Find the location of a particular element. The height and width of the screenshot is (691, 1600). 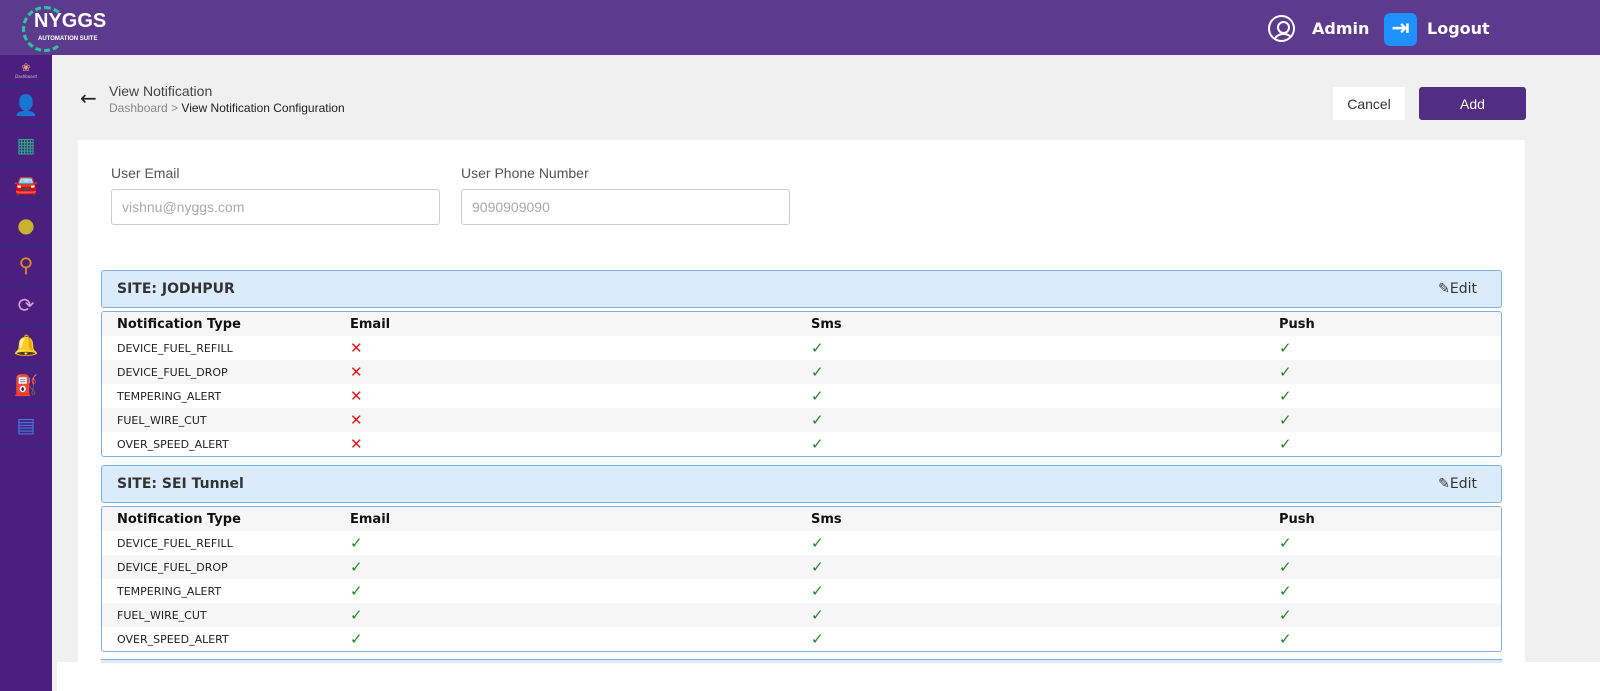

sidebar-item-dashboard: ❀ Dashboard is located at coordinates (26, 70).